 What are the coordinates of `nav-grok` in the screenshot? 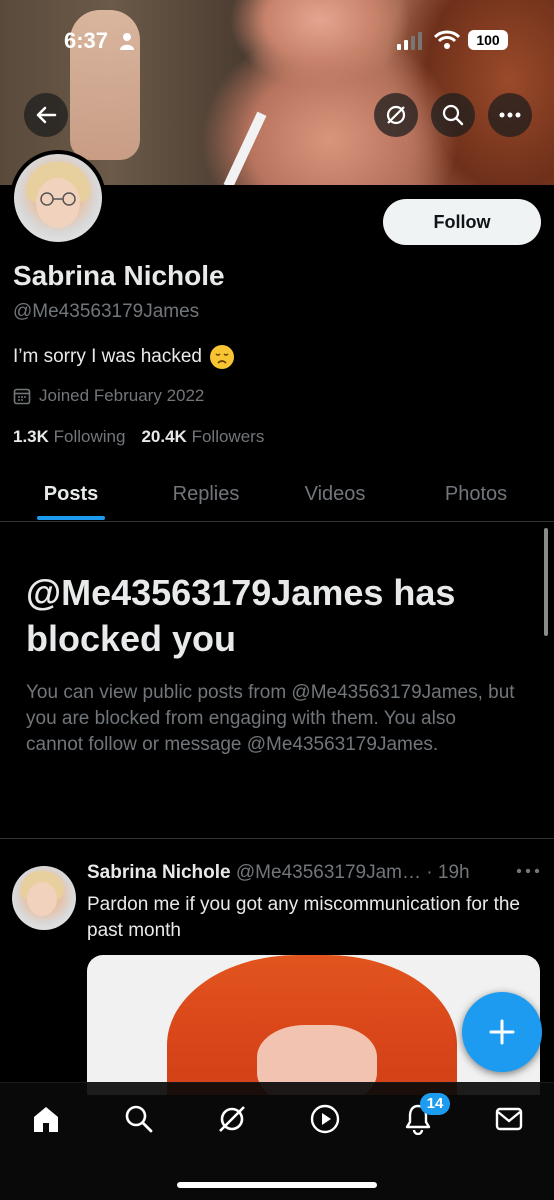 It's located at (232, 1119).